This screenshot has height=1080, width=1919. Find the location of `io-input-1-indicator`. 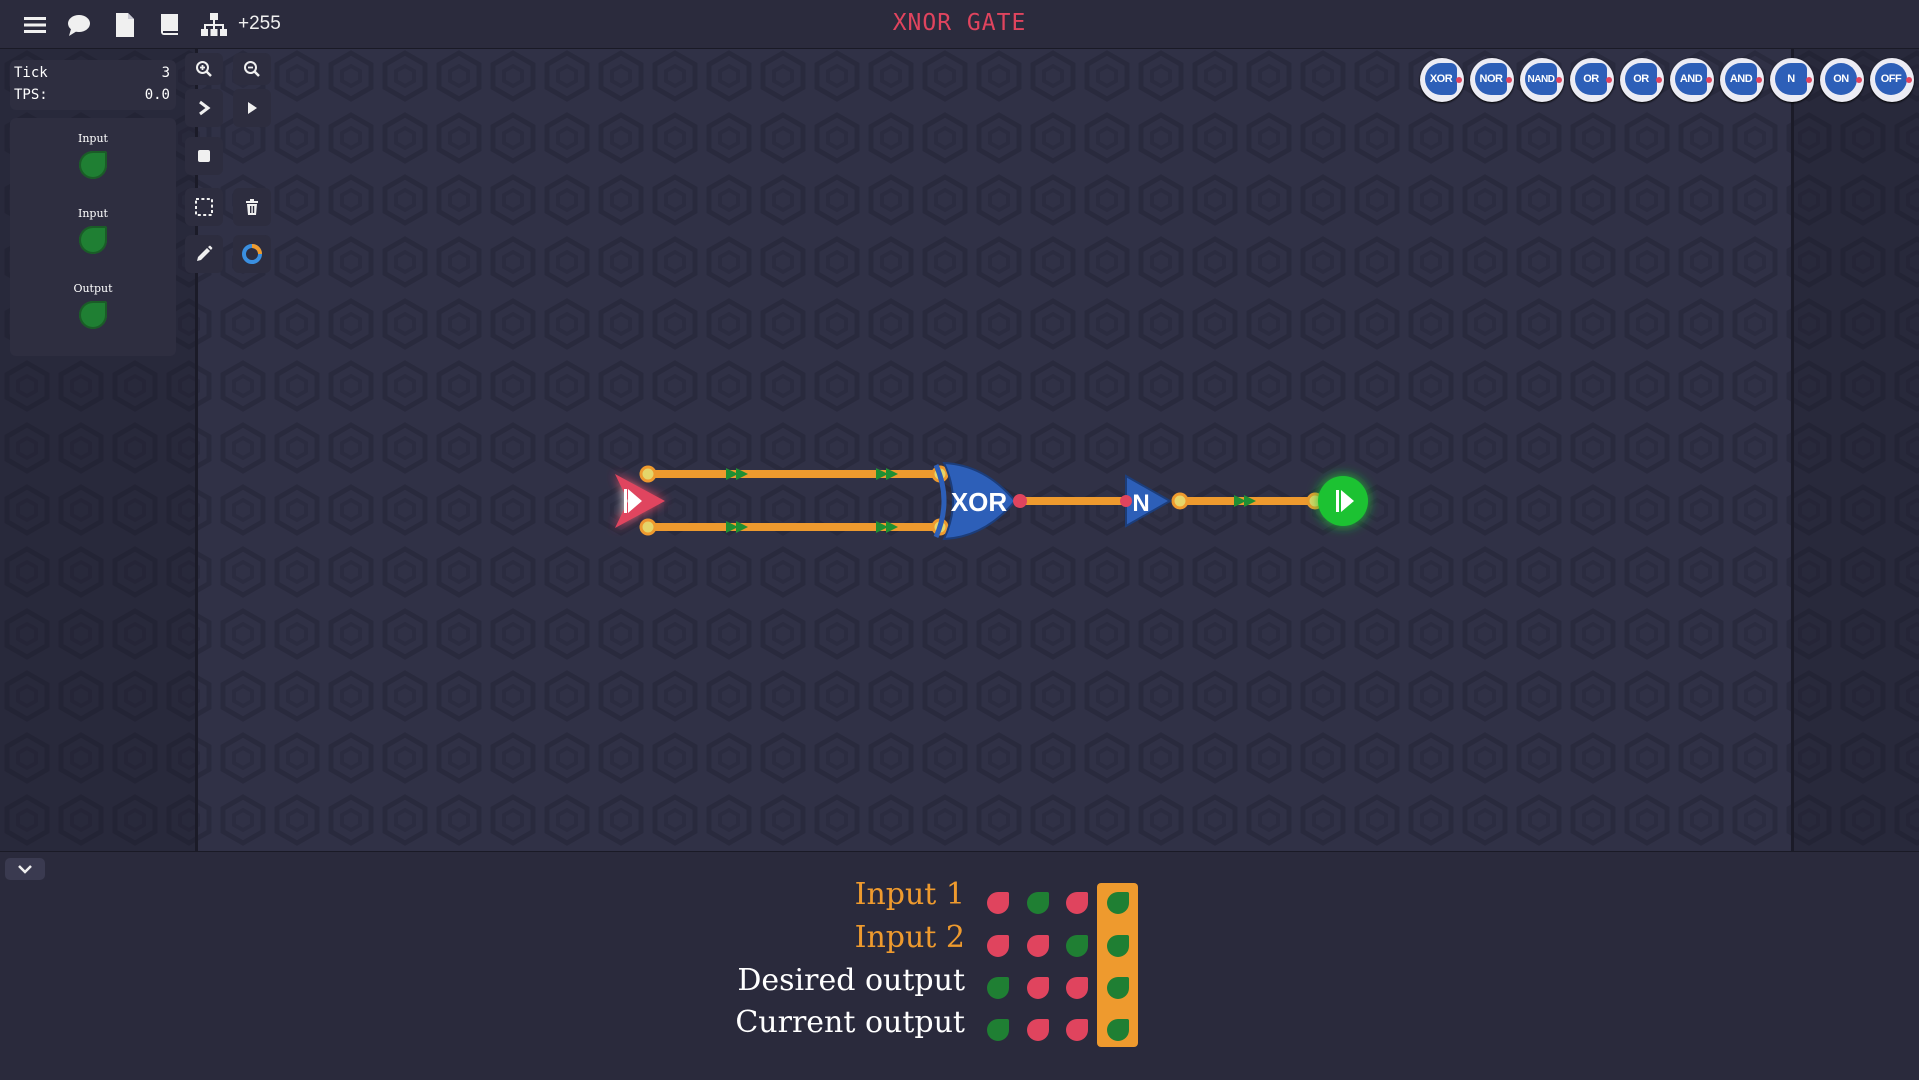

io-input-1-indicator is located at coordinates (93, 165).